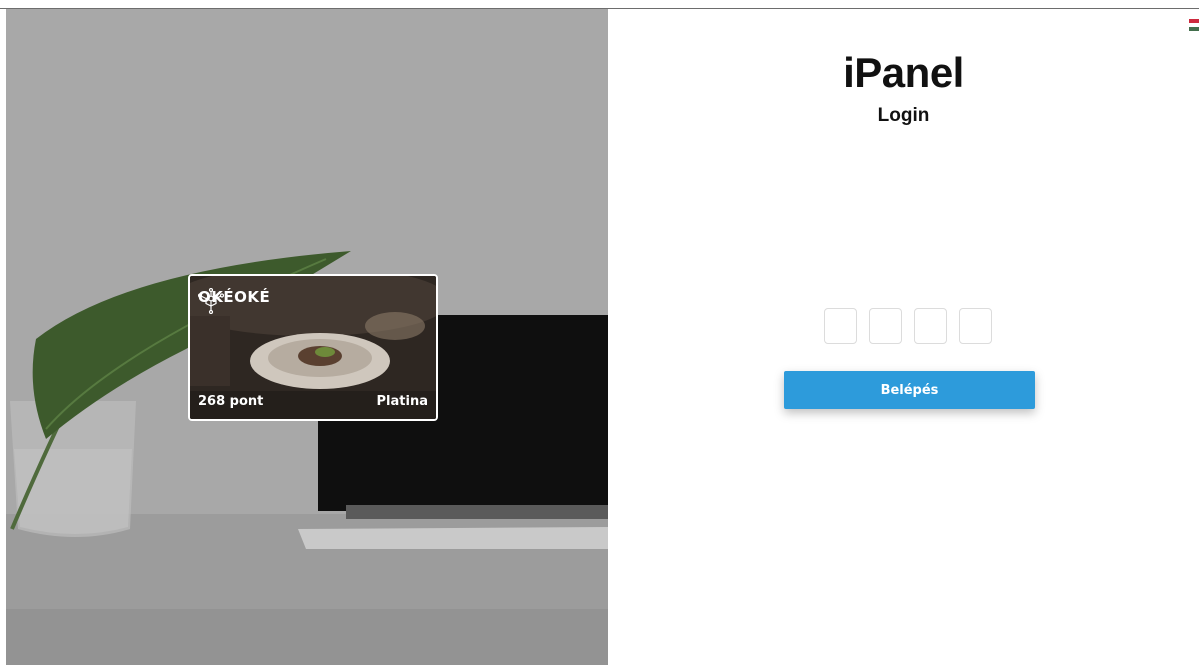  I want to click on login-button: Belépés, so click(909, 390).